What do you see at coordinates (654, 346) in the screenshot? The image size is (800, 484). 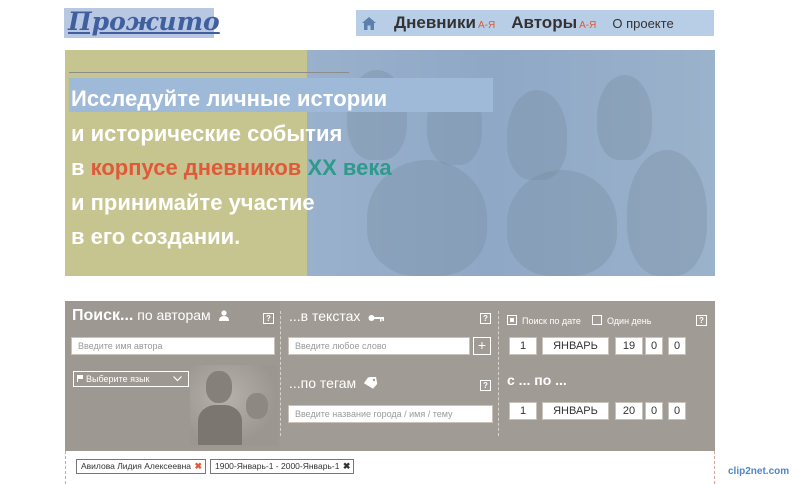 I see `from-year-b: 0` at bounding box center [654, 346].